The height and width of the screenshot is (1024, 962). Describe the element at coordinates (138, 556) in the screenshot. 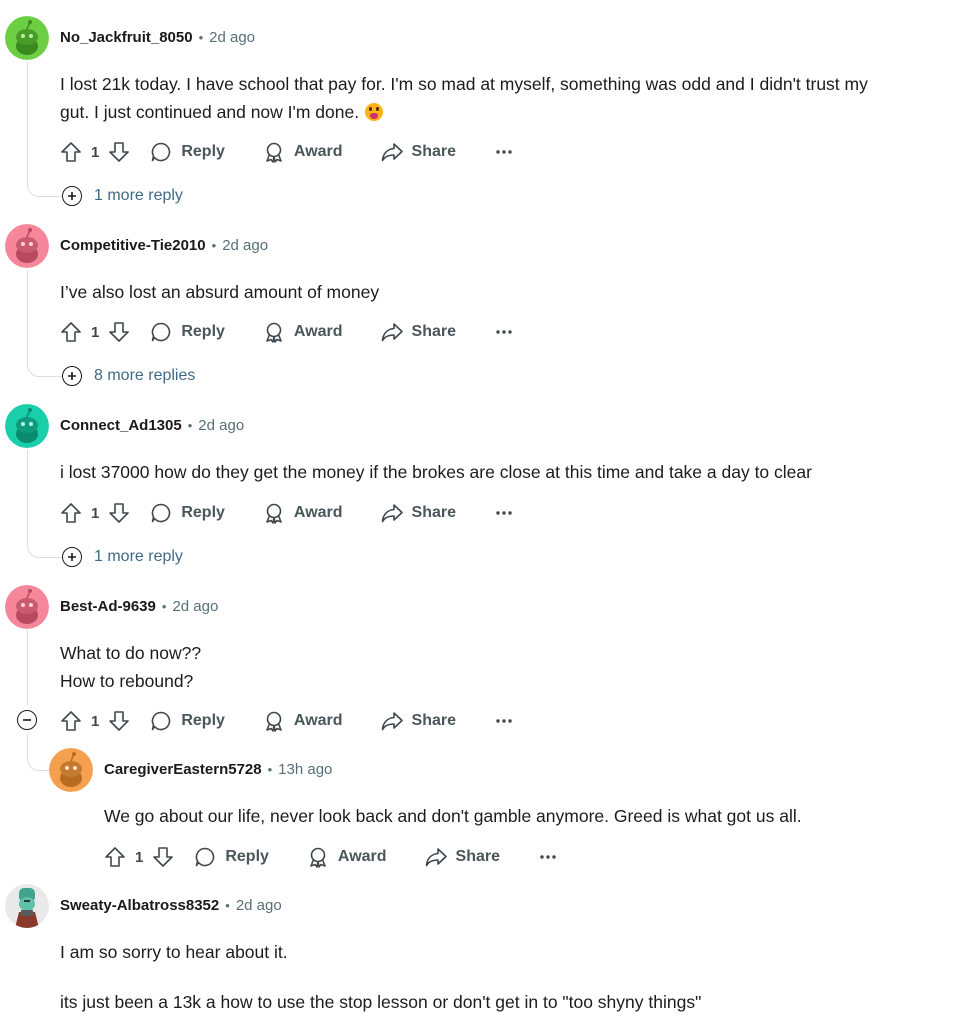

I see `more-replies-text: 1 more reply` at that location.